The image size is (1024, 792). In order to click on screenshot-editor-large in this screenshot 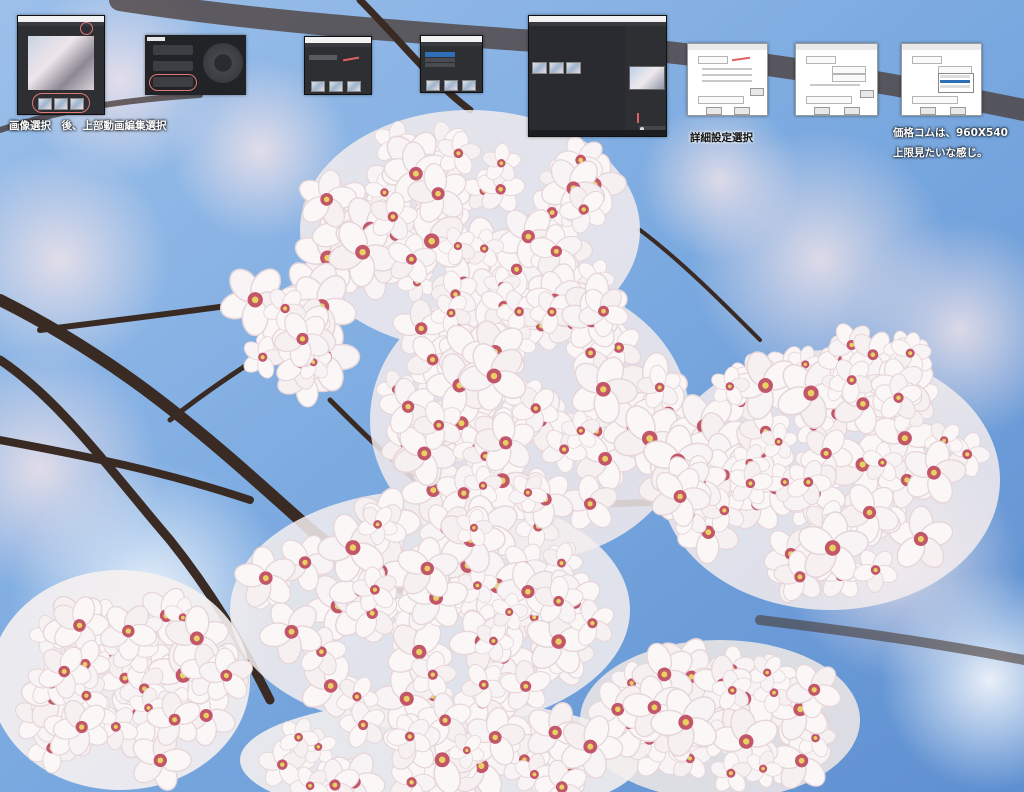, I will do `click(597, 76)`.